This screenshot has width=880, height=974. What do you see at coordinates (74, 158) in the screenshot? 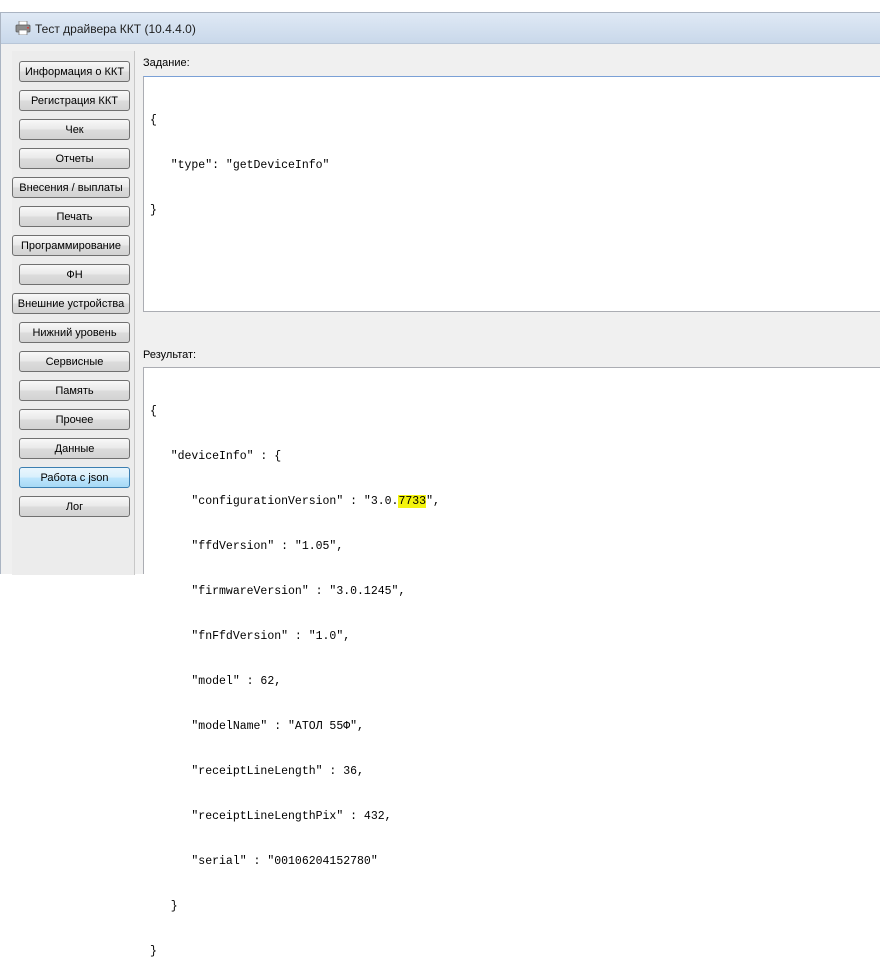
I see `sidebar-item-reports: Отчеты` at bounding box center [74, 158].